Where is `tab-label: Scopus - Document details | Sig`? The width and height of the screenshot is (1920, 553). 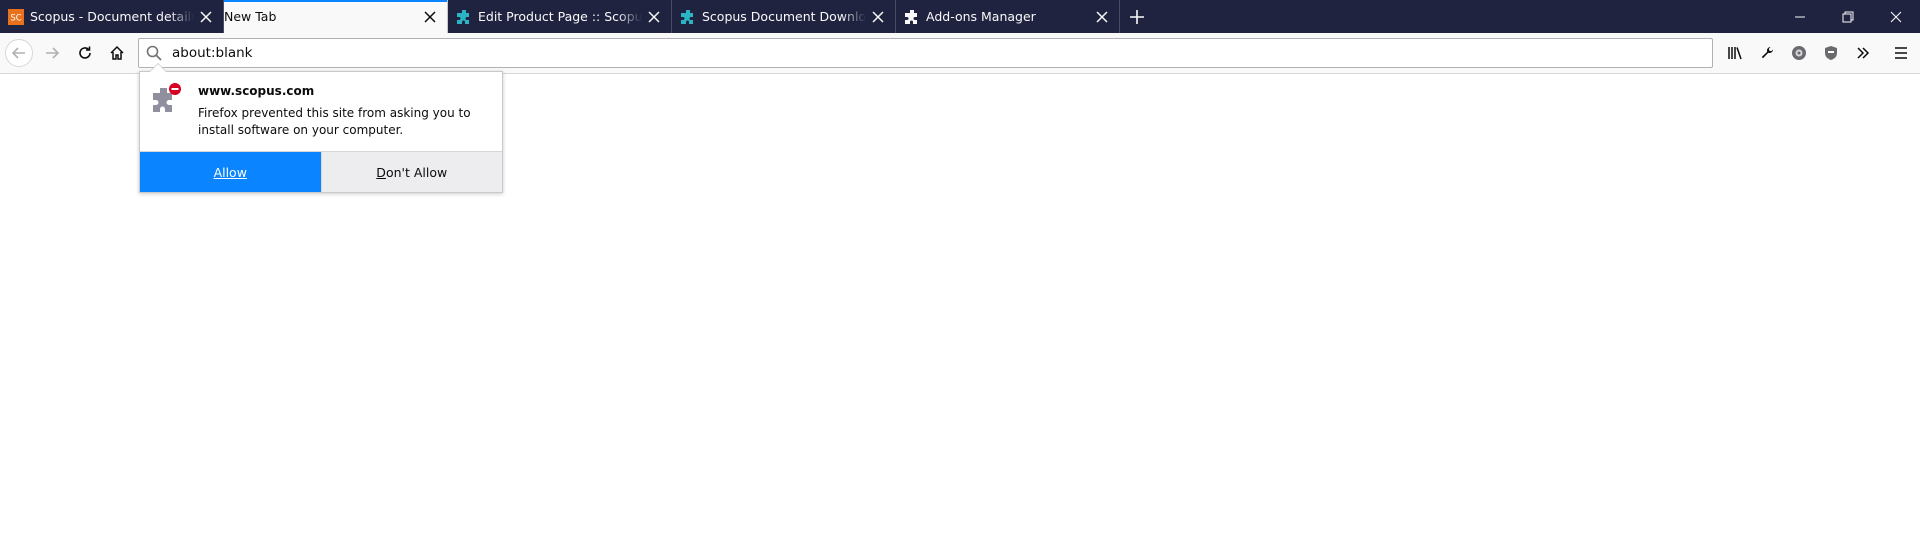
tab-label: Scopus - Document details | Sig is located at coordinates (112, 16).